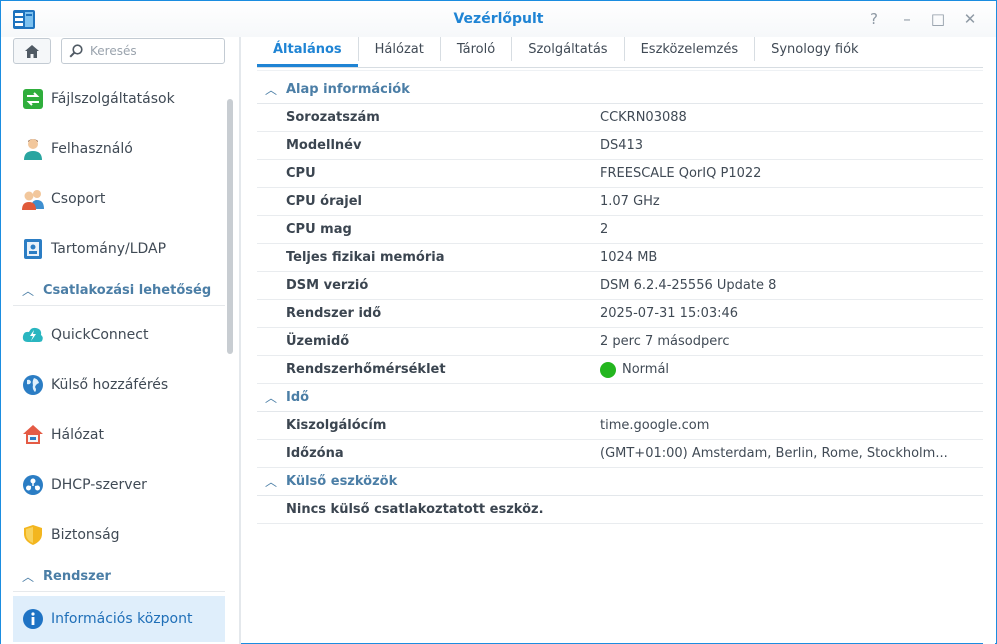  Describe the element at coordinates (119, 577) in the screenshot. I see `sidebar-group-system: ︿ Rendszer` at that location.